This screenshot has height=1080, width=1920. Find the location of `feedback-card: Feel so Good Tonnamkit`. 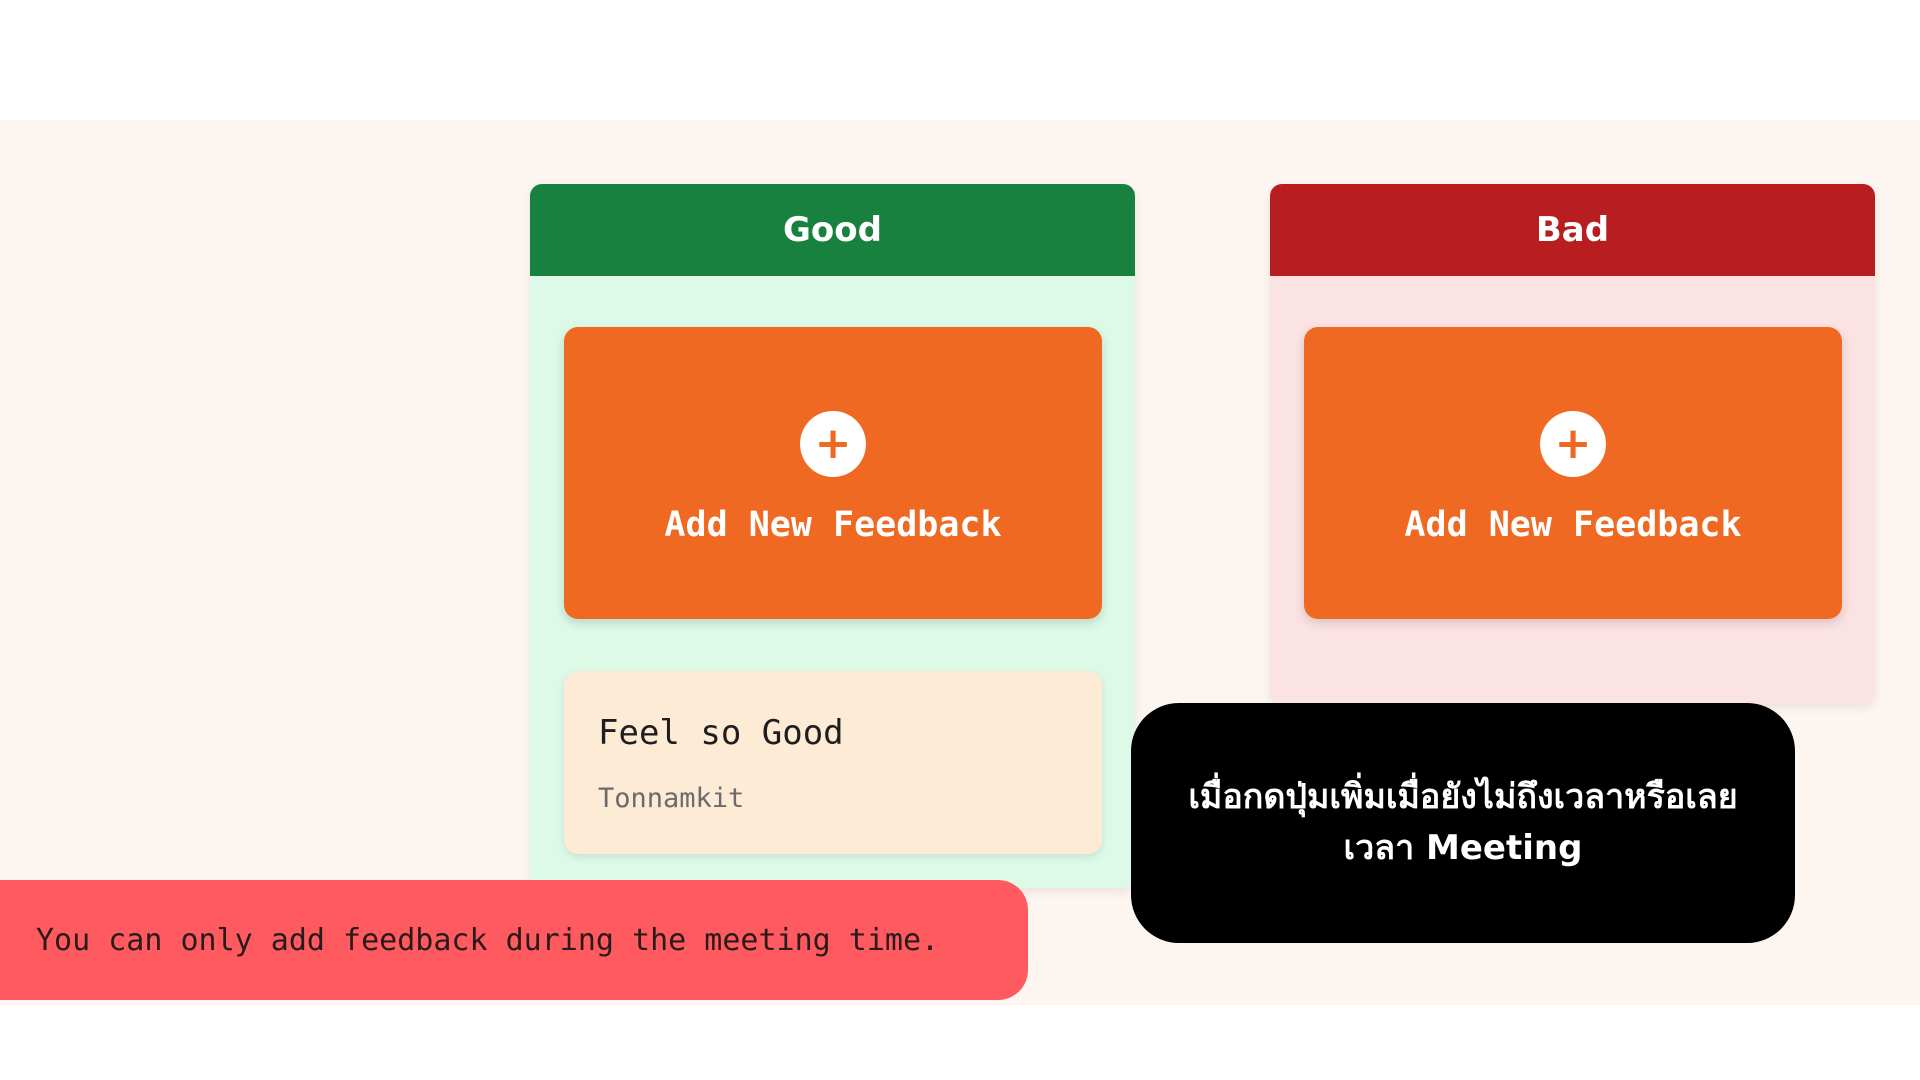

feedback-card: Feel so Good Tonnamkit is located at coordinates (833, 762).